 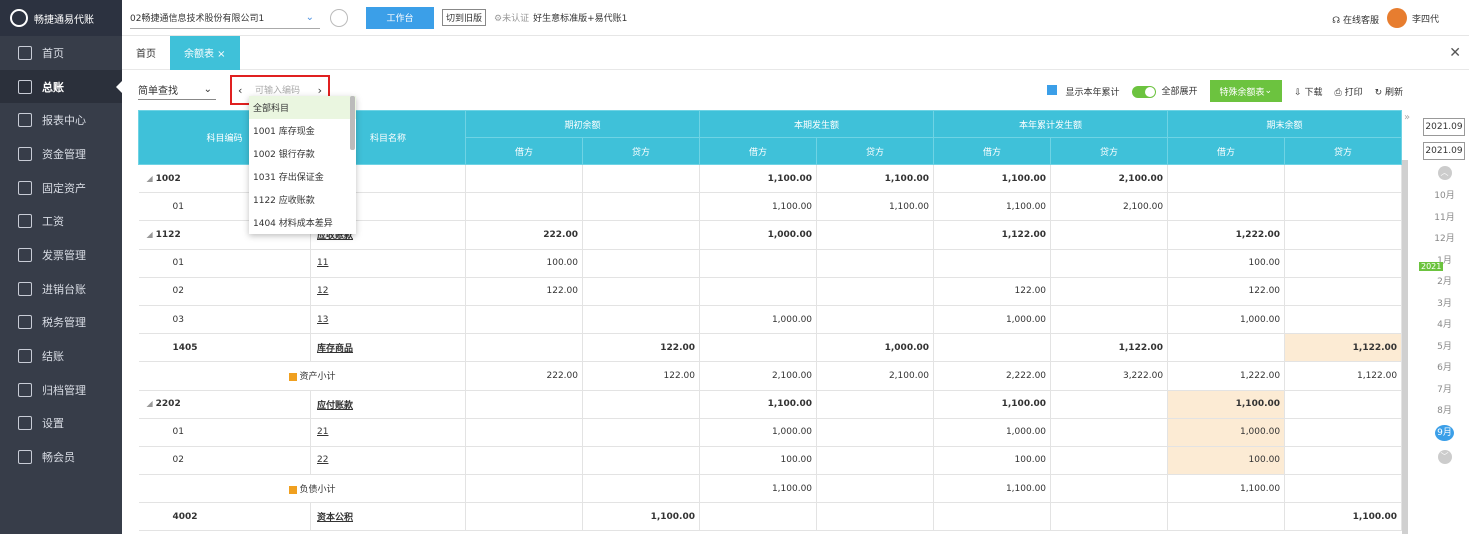 What do you see at coordinates (388, 348) in the screenshot?
I see `subject-name-link: 库存商品` at bounding box center [388, 348].